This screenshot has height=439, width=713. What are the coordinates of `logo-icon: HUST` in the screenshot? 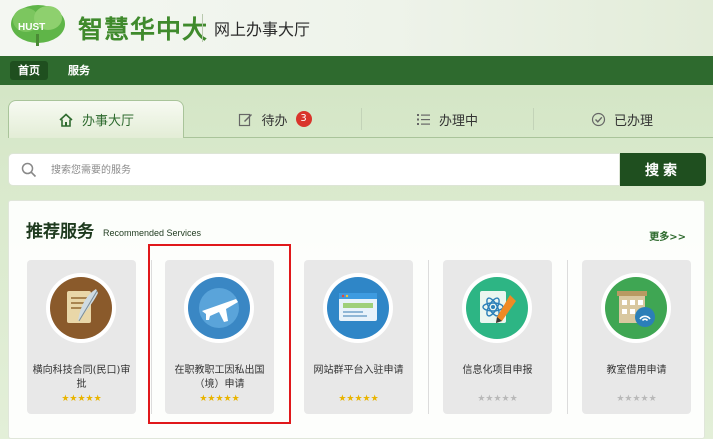 It's located at (38, 25).